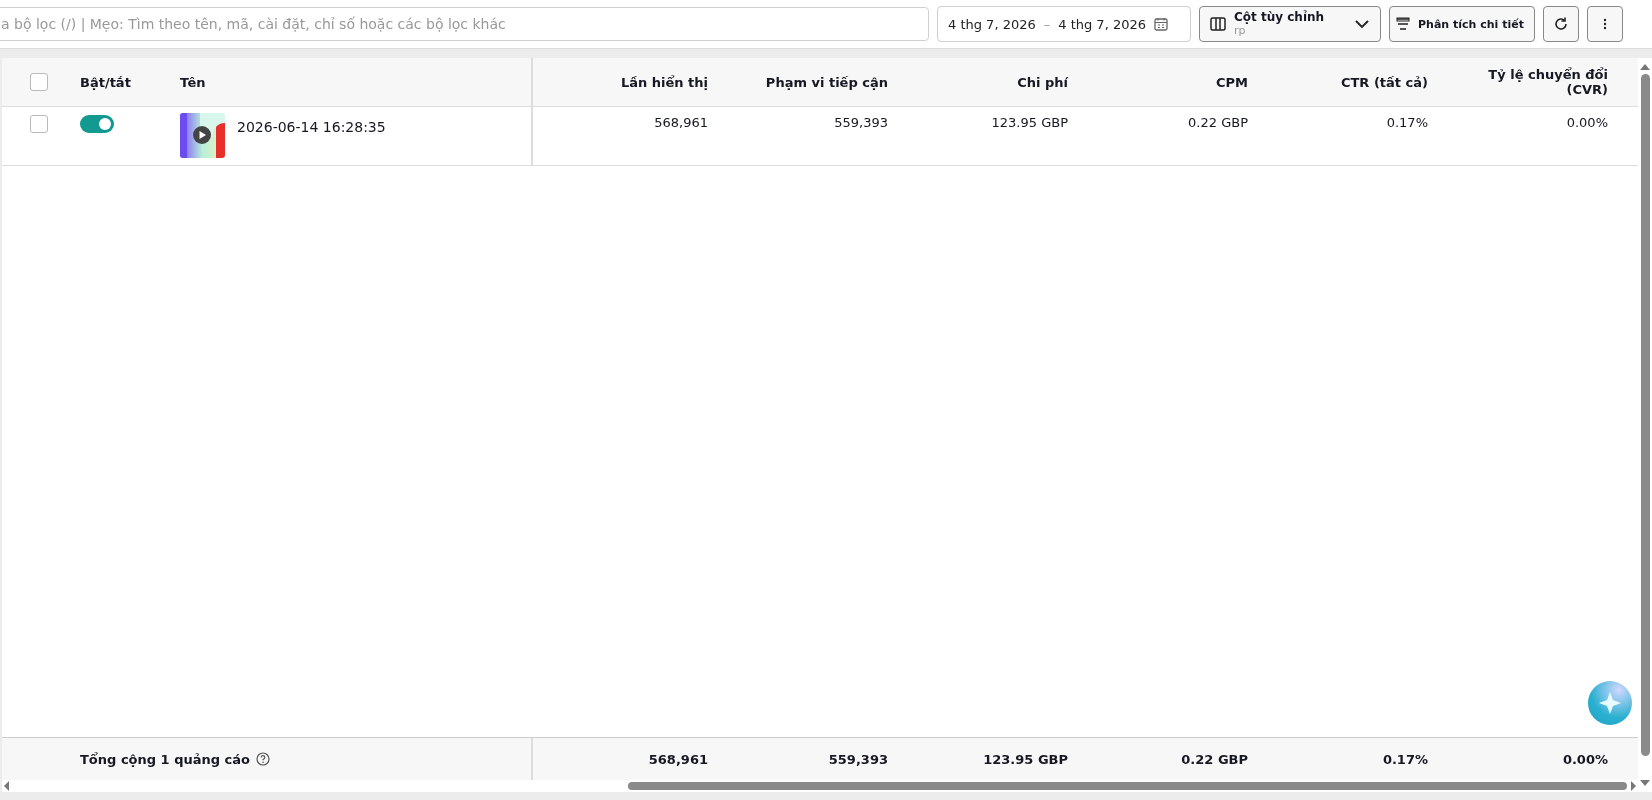  I want to click on columns-icon, so click(1218, 24).